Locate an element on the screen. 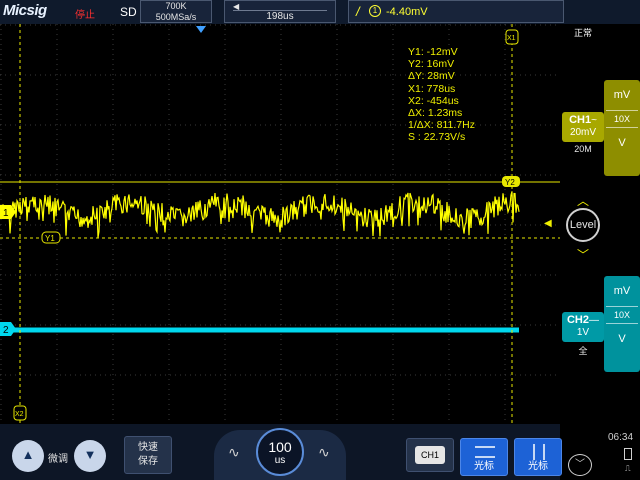 The height and width of the screenshot is (480, 640). readout-dy: ΔY: 28mV is located at coordinates (431, 76).